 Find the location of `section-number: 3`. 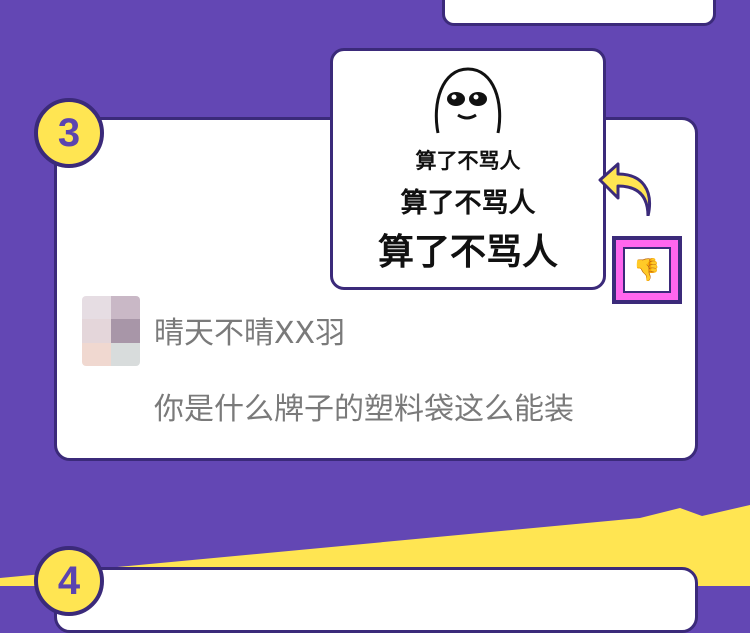

section-number: 3 is located at coordinates (69, 132).